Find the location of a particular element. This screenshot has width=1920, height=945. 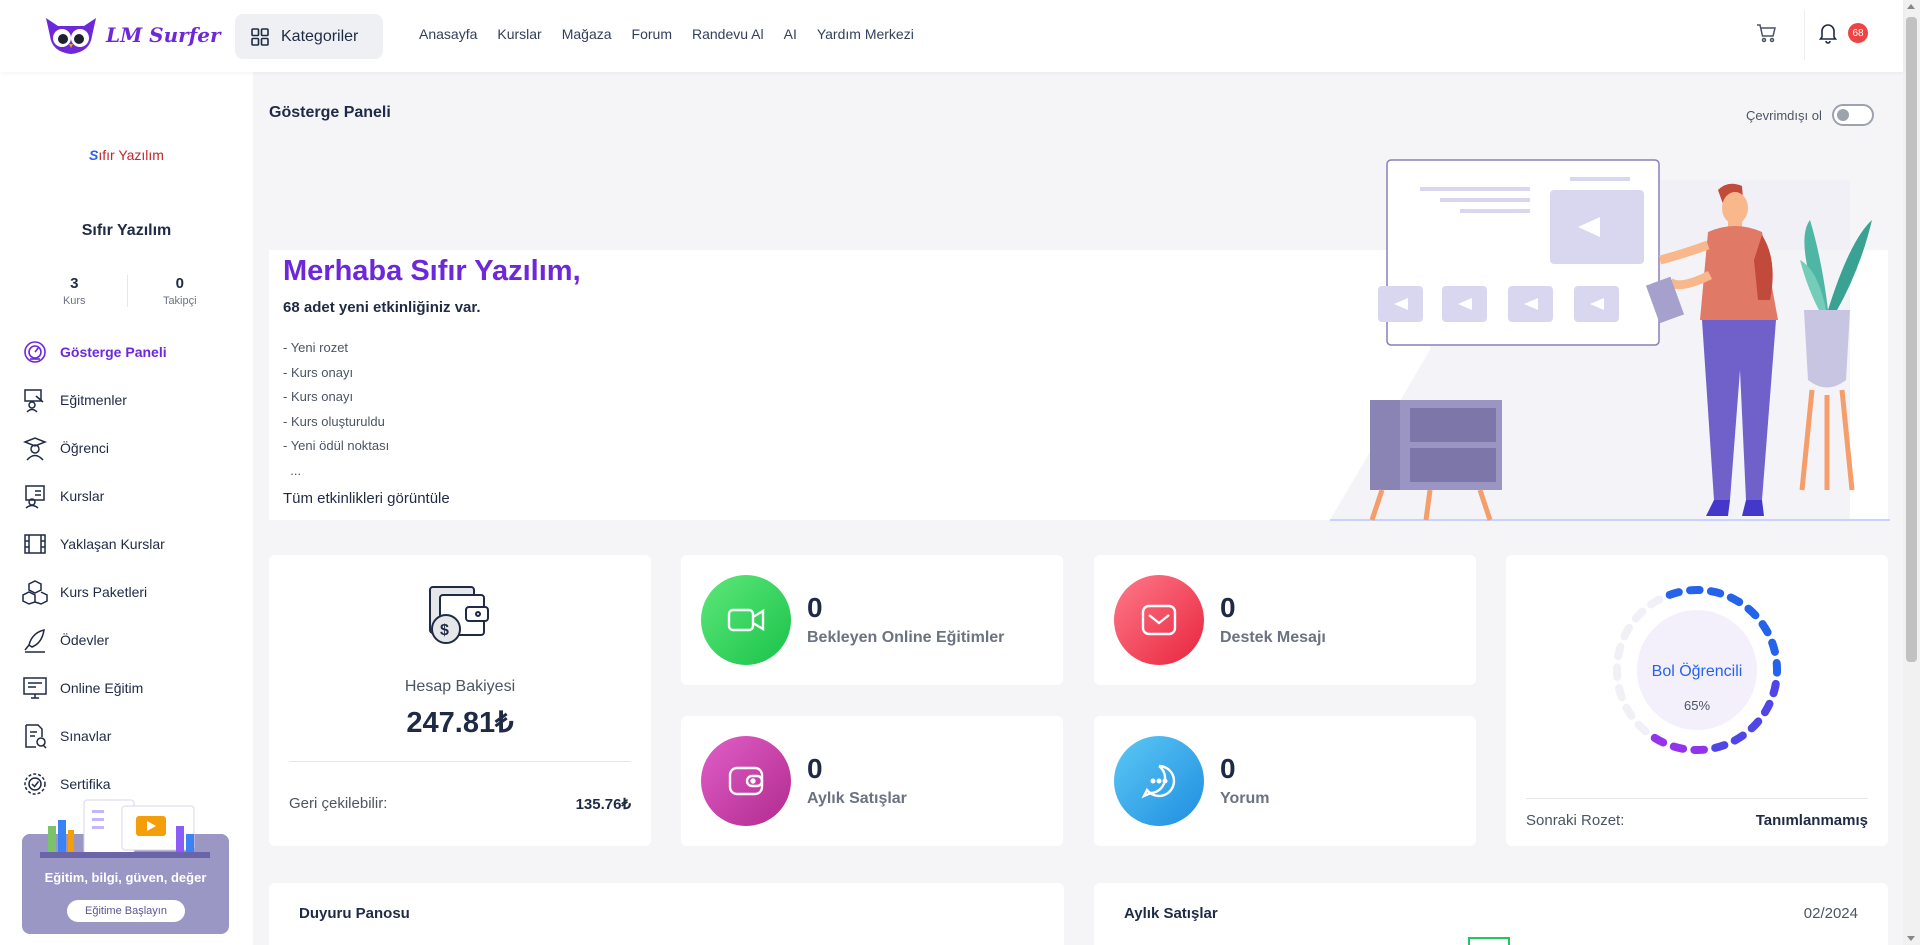

stat-followers-value: 0 is located at coordinates (179, 283).